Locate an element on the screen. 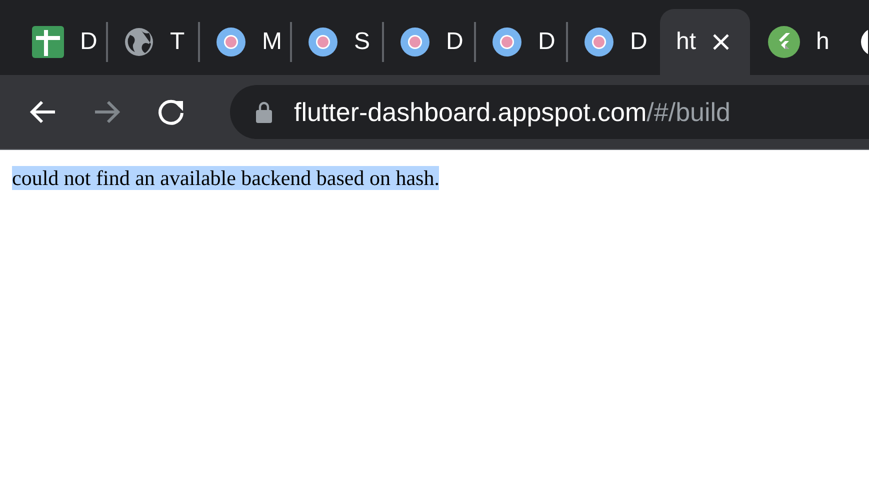 The width and height of the screenshot is (869, 503). close-icon is located at coordinates (721, 42).